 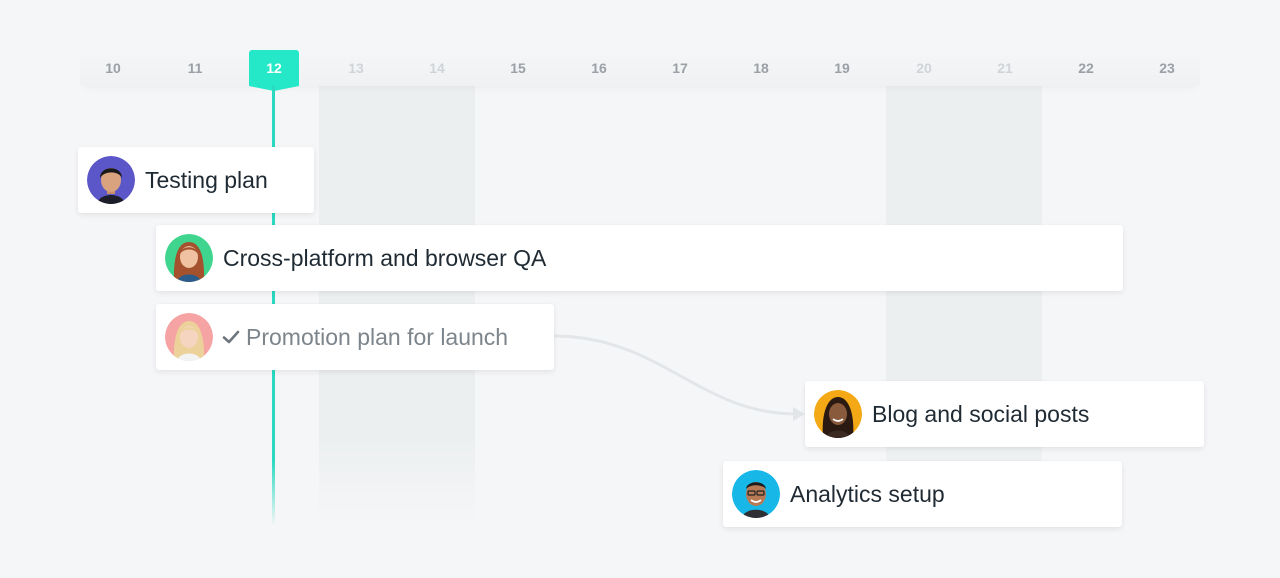 What do you see at coordinates (206, 179) in the screenshot?
I see `task-label: Testing plan` at bounding box center [206, 179].